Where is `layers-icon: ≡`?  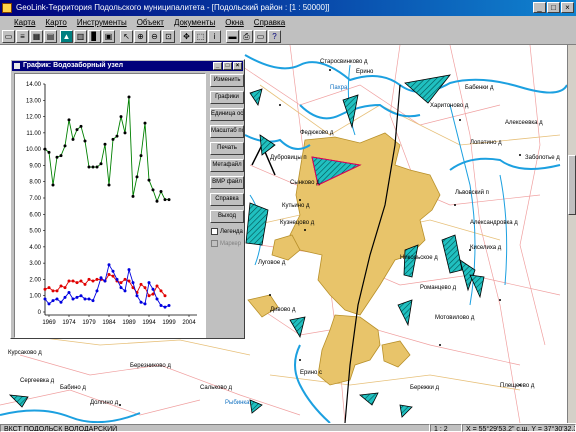
layers-icon: ≡ is located at coordinates (22, 36).